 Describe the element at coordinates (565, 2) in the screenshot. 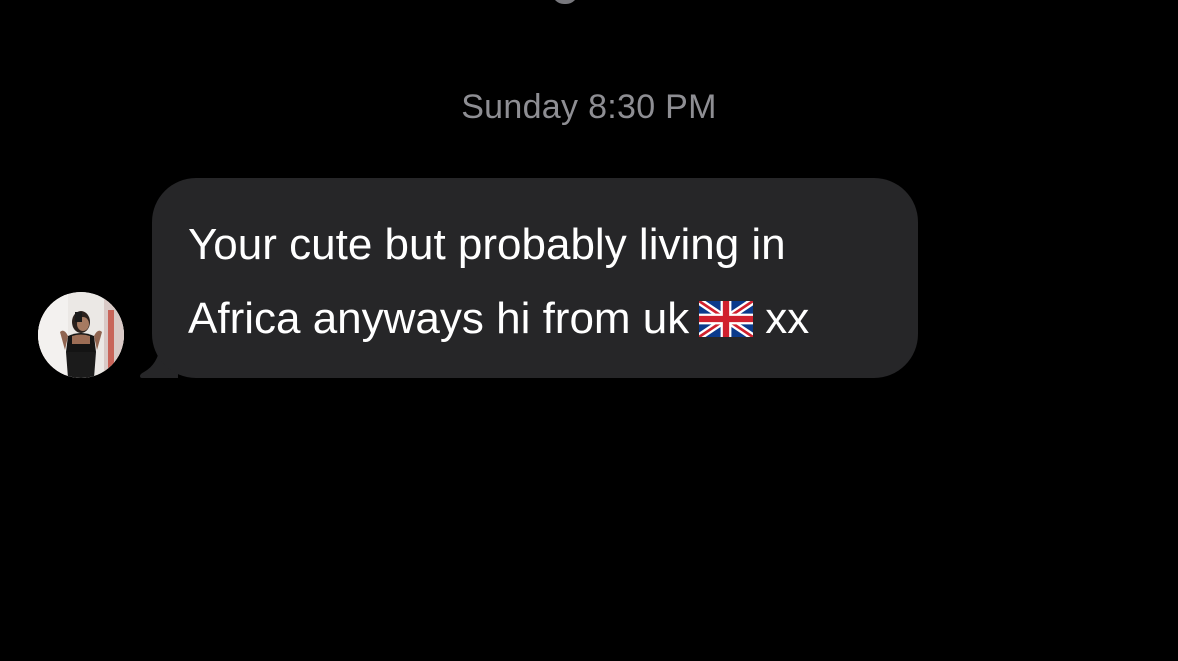

I see `cropped-header-glyph` at that location.